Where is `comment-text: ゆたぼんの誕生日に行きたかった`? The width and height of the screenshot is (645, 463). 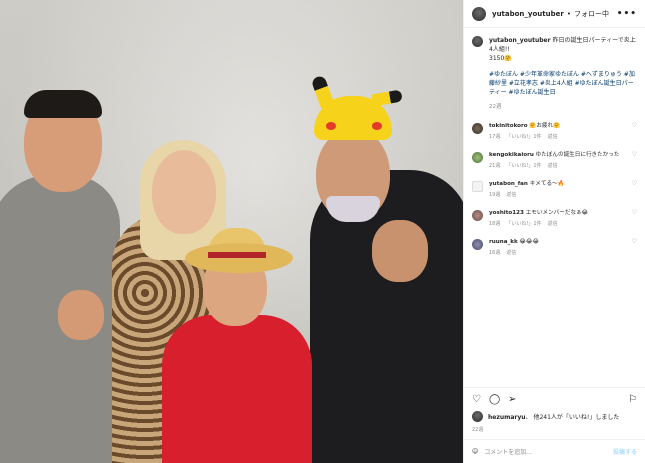 comment-text: ゆたぼんの誕生日に行きたかった is located at coordinates (577, 155).